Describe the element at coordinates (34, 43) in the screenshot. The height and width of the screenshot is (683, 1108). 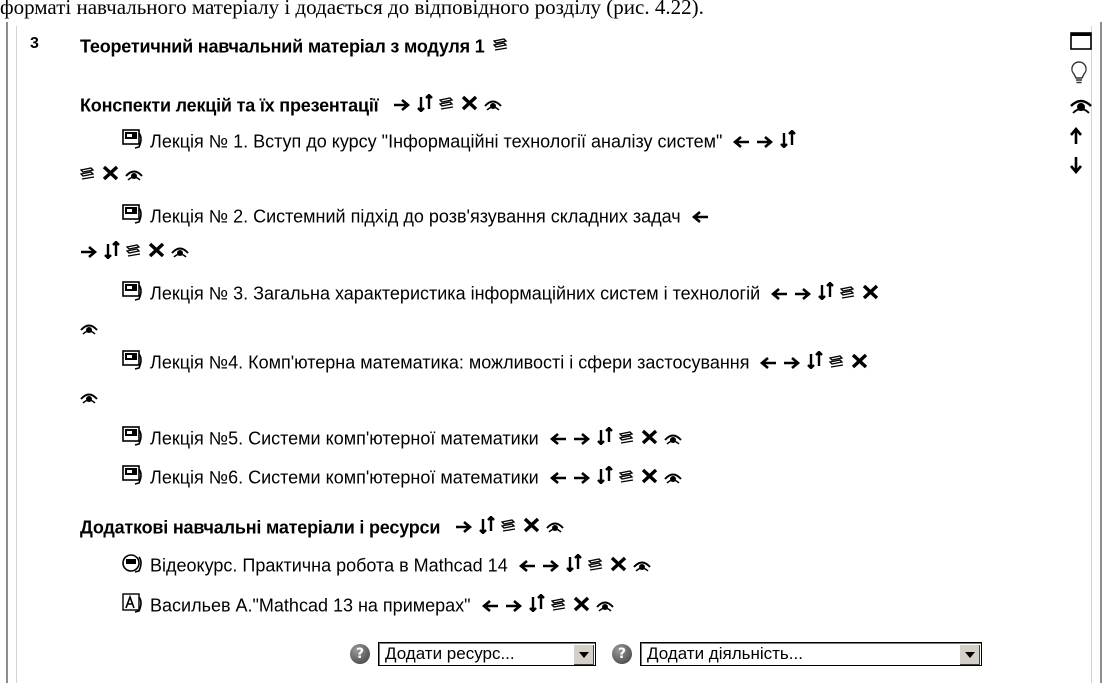
I see `section-number: 3` at that location.